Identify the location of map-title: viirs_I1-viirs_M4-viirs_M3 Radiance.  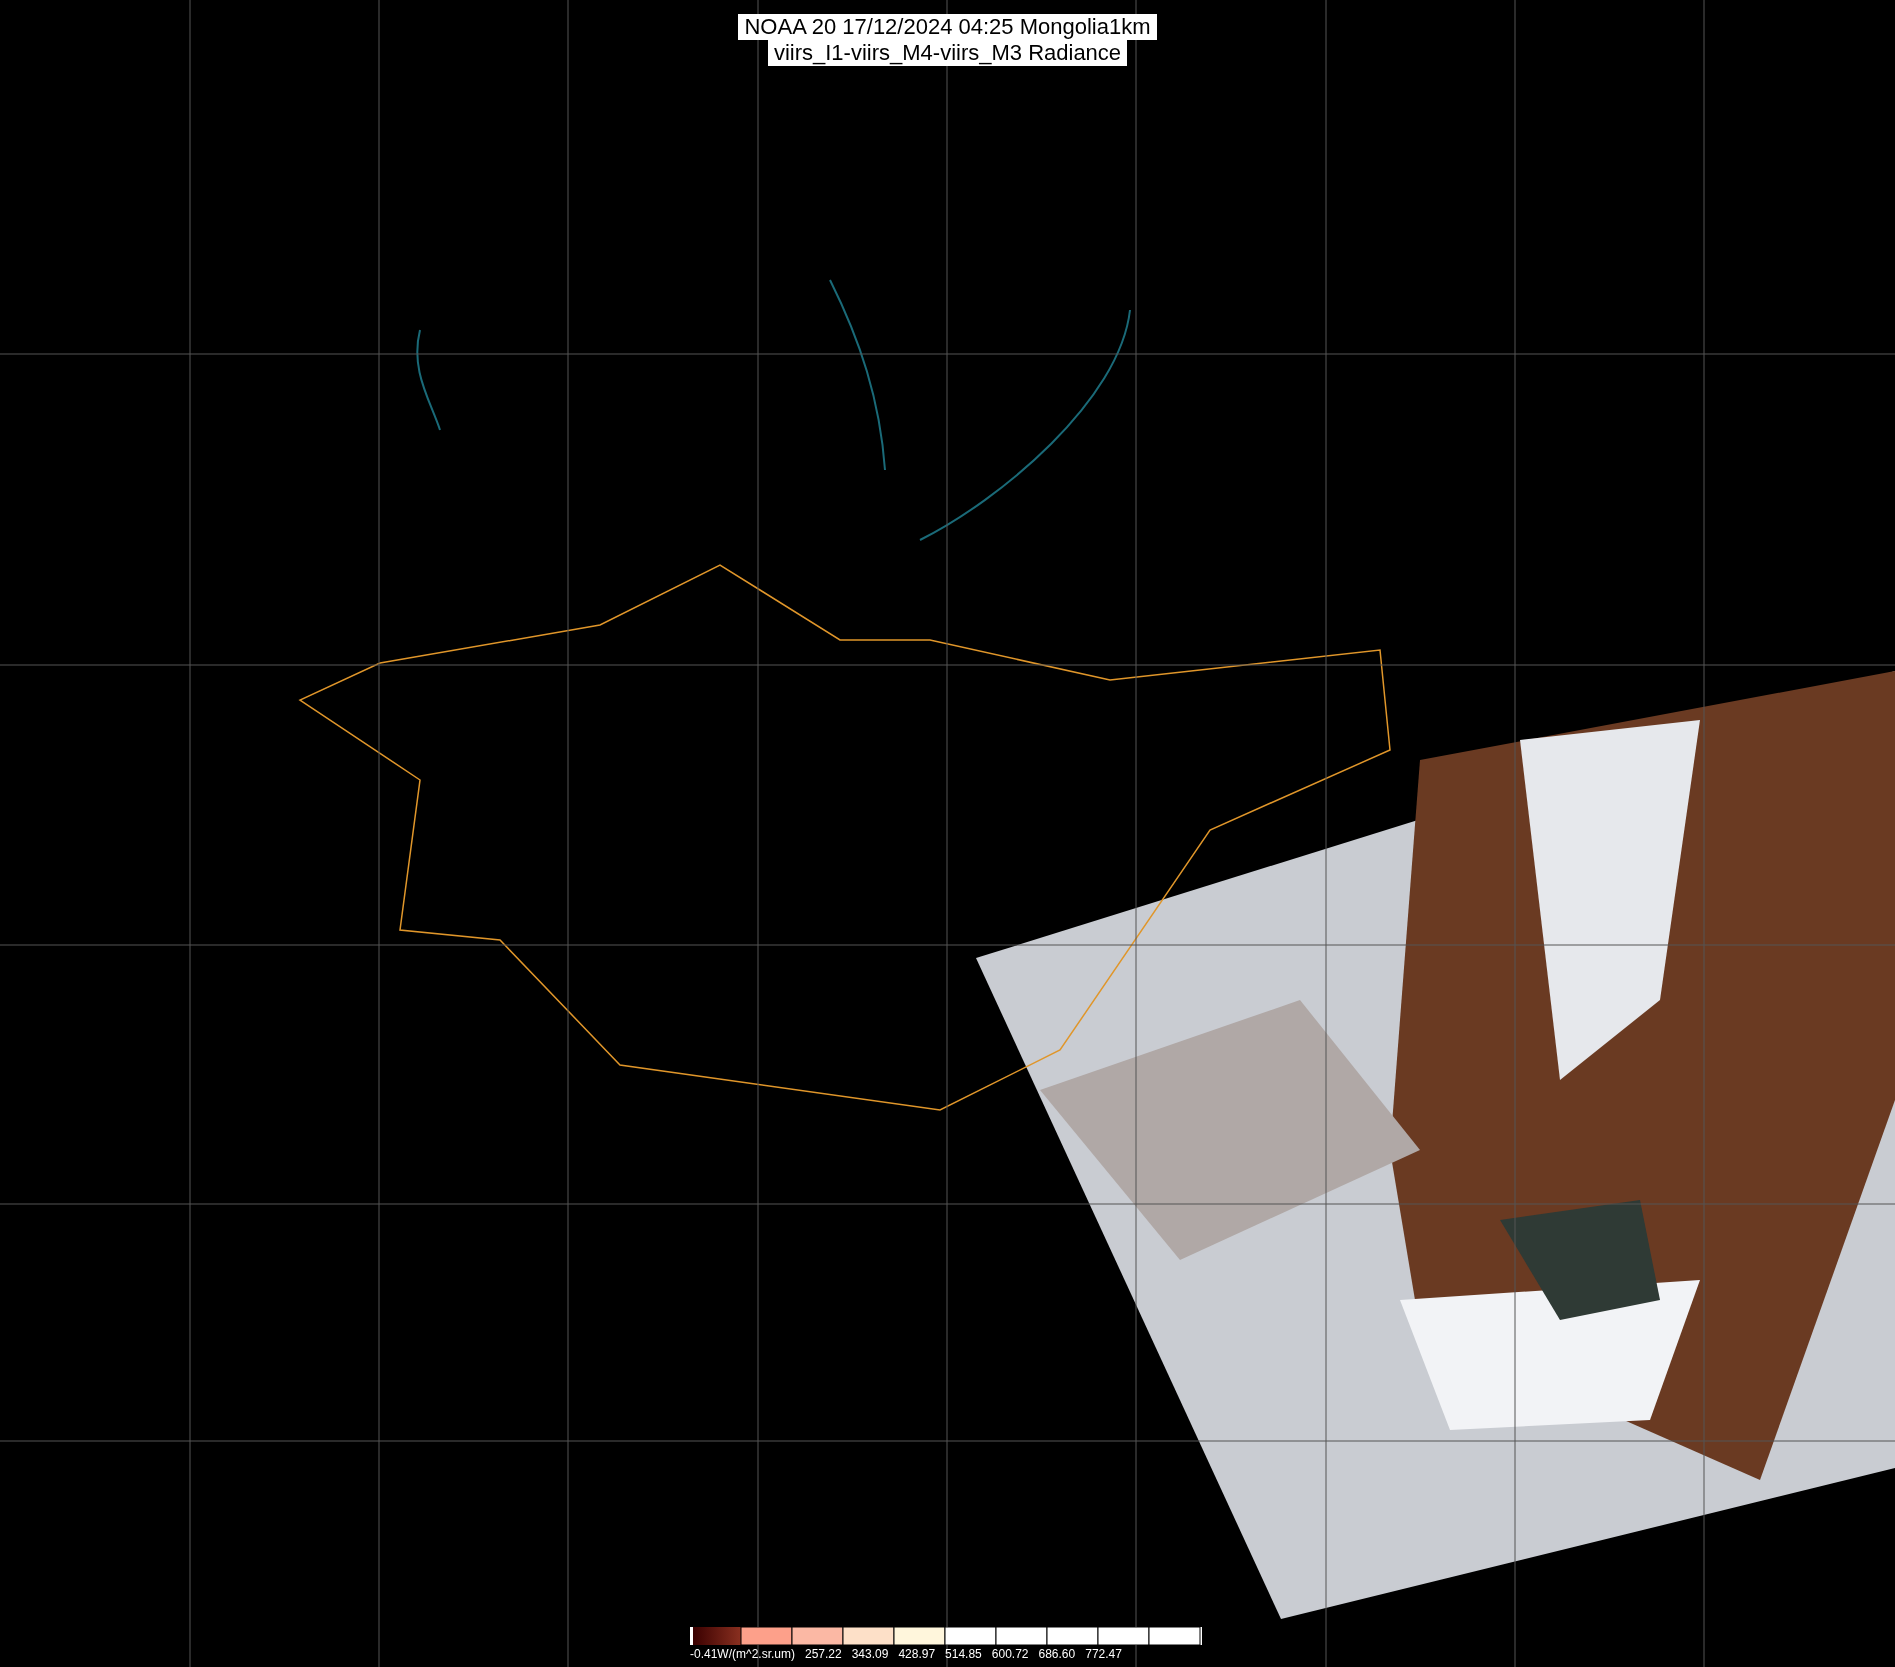
(947, 53).